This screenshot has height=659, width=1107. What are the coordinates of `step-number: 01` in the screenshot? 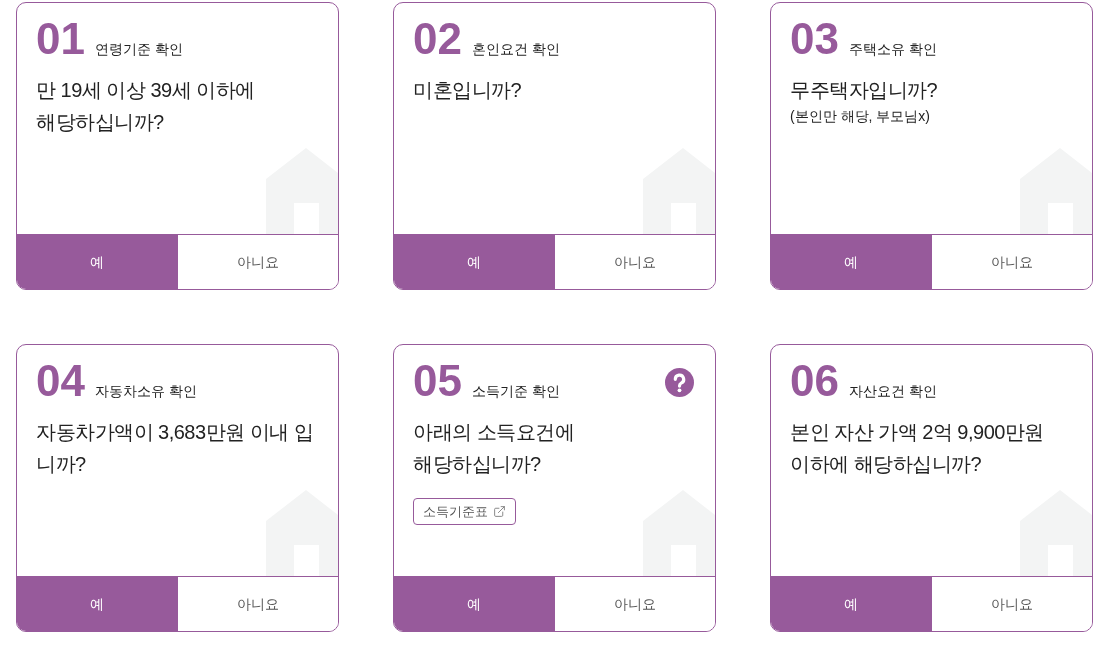 It's located at (60, 39).